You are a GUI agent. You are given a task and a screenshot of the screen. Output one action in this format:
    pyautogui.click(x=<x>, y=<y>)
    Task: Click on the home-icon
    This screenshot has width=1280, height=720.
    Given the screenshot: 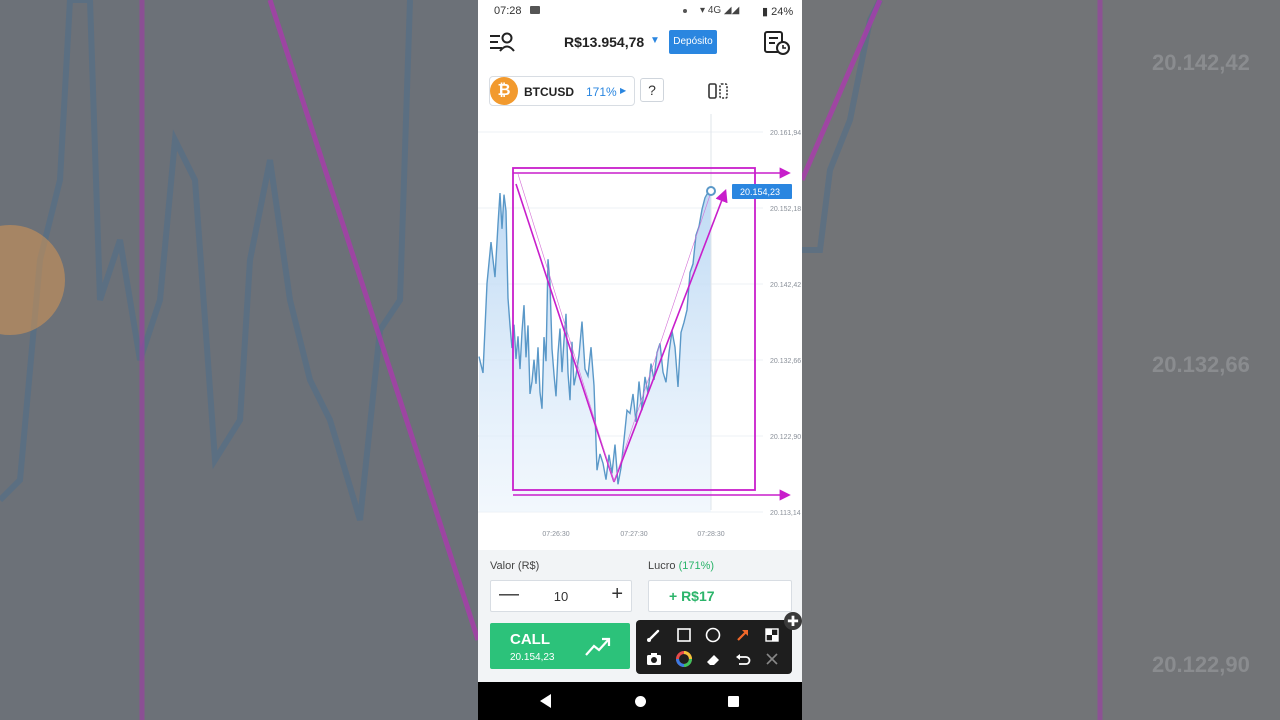 What is the action you would take?
    pyautogui.click(x=640, y=701)
    